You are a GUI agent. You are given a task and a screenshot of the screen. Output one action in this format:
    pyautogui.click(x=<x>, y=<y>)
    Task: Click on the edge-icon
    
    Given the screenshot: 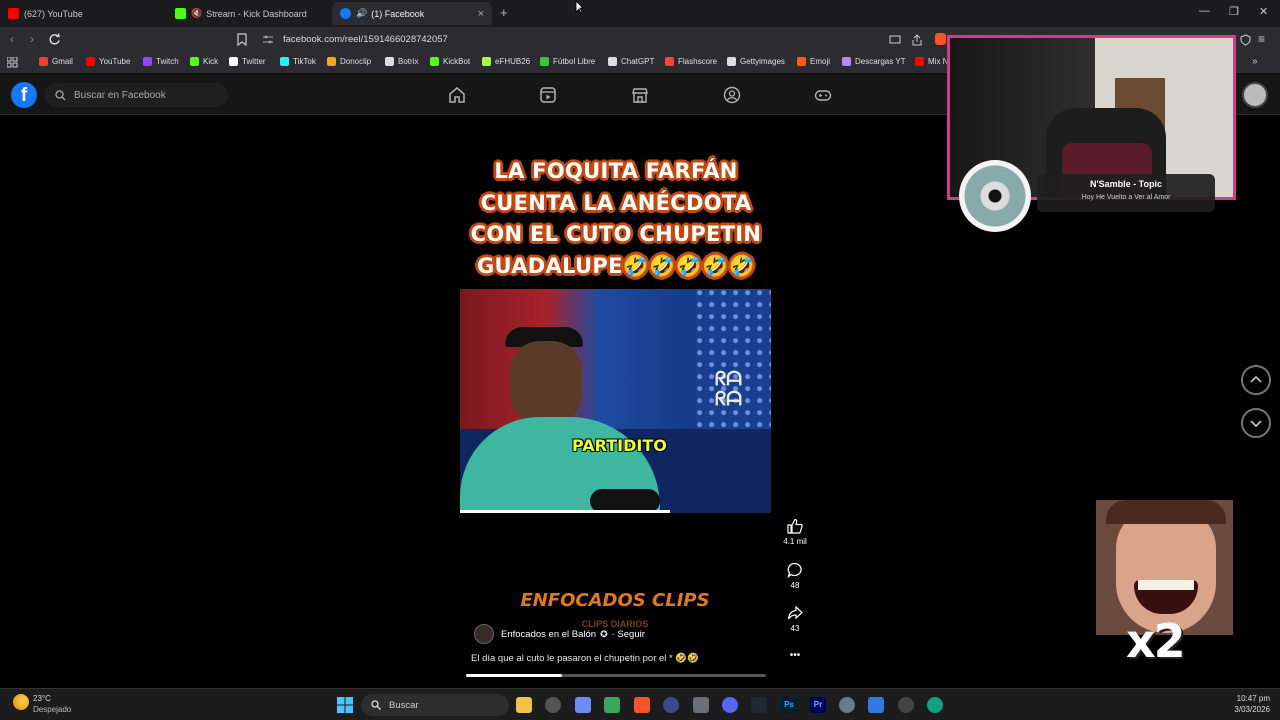 What is the action you would take?
    pyautogui.click(x=935, y=705)
    